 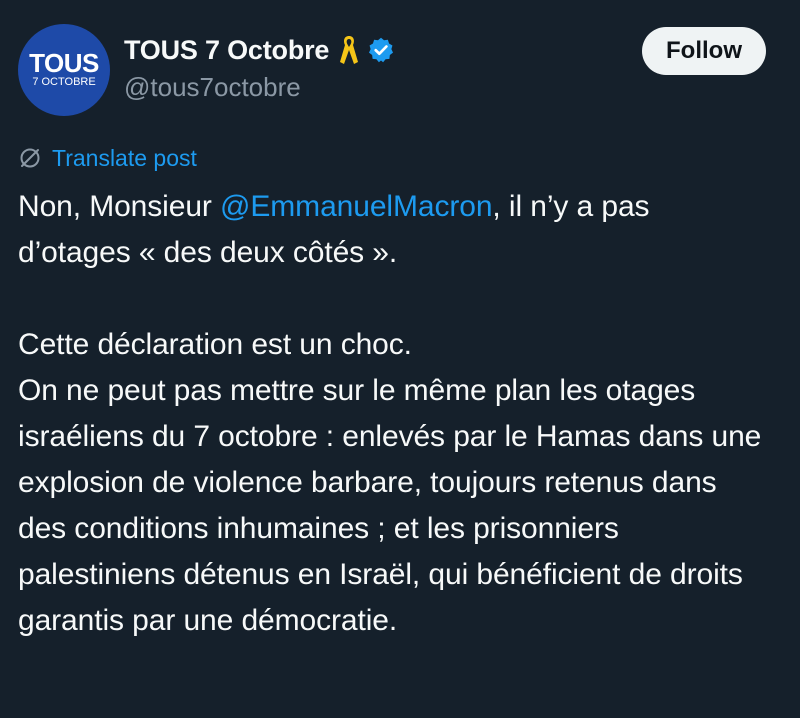 I want to click on post-text-segment: Non, Monsieur, so click(x=119, y=206).